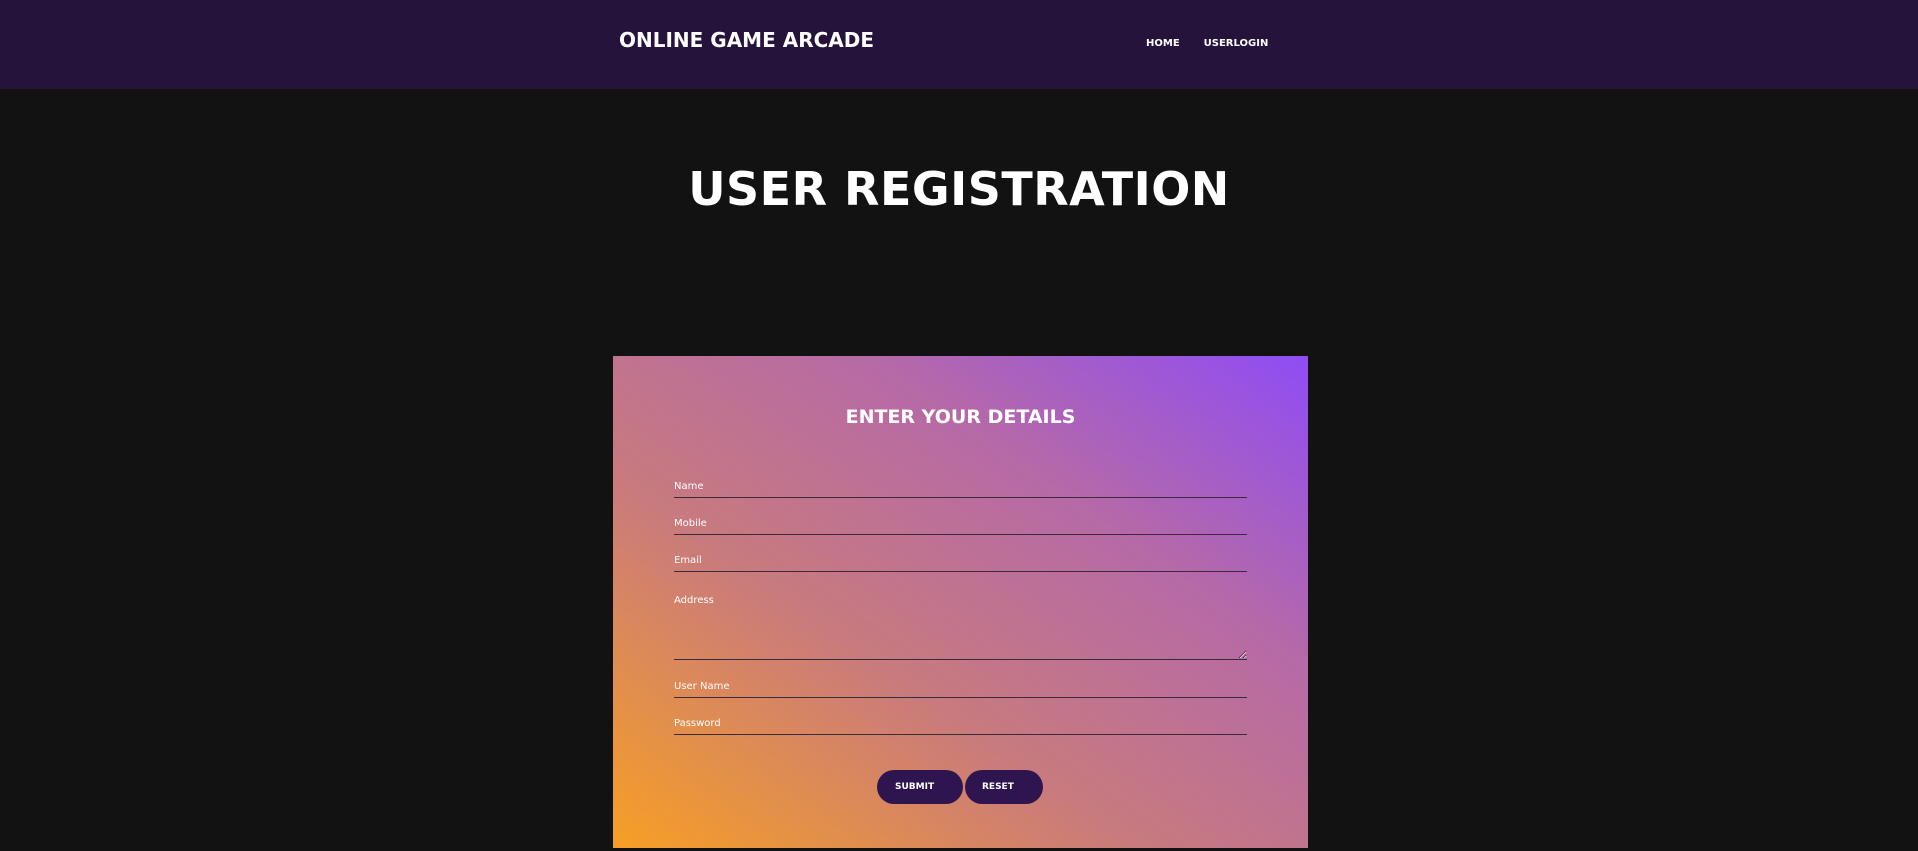 This screenshot has height=851, width=1918. What do you see at coordinates (959, 189) in the screenshot?
I see `page-title: USER REGISTRATION` at bounding box center [959, 189].